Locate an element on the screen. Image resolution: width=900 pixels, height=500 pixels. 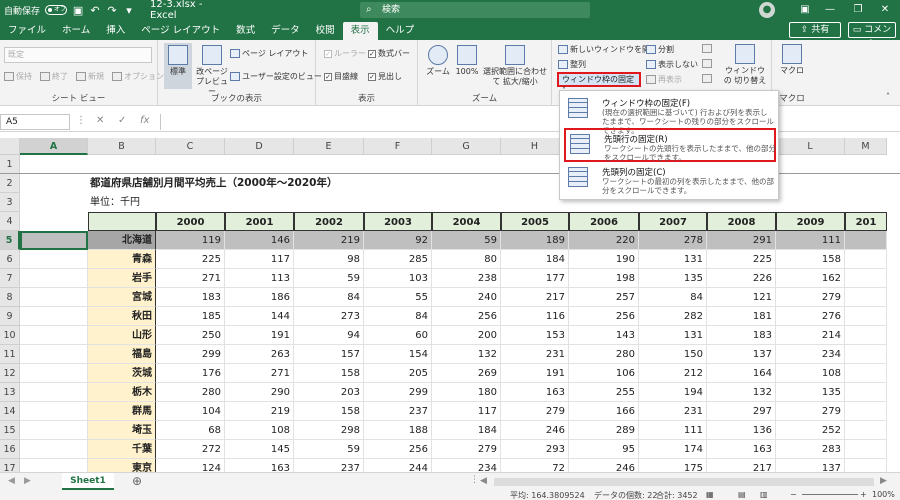
value-cell: 157 is located at coordinates (329, 354).